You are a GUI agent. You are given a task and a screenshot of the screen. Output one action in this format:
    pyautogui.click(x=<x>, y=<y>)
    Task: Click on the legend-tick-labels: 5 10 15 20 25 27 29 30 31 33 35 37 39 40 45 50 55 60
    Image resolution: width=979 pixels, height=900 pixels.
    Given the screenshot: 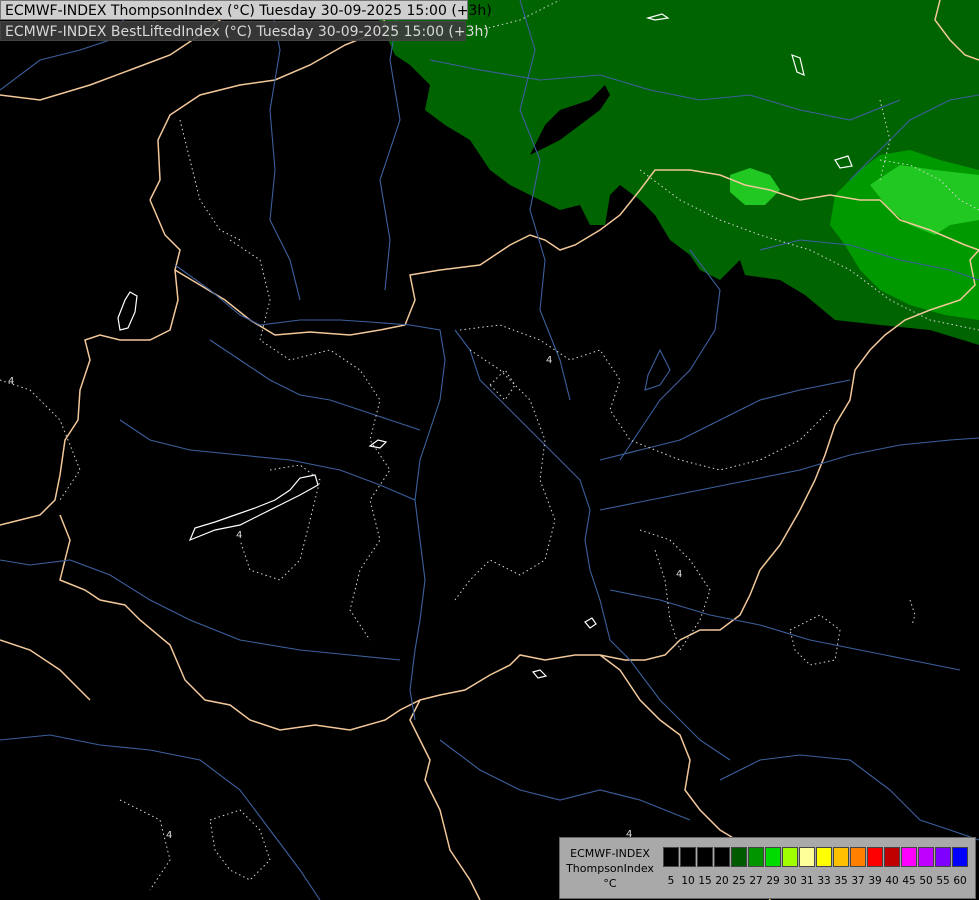 What is the action you would take?
    pyautogui.click(x=820, y=881)
    